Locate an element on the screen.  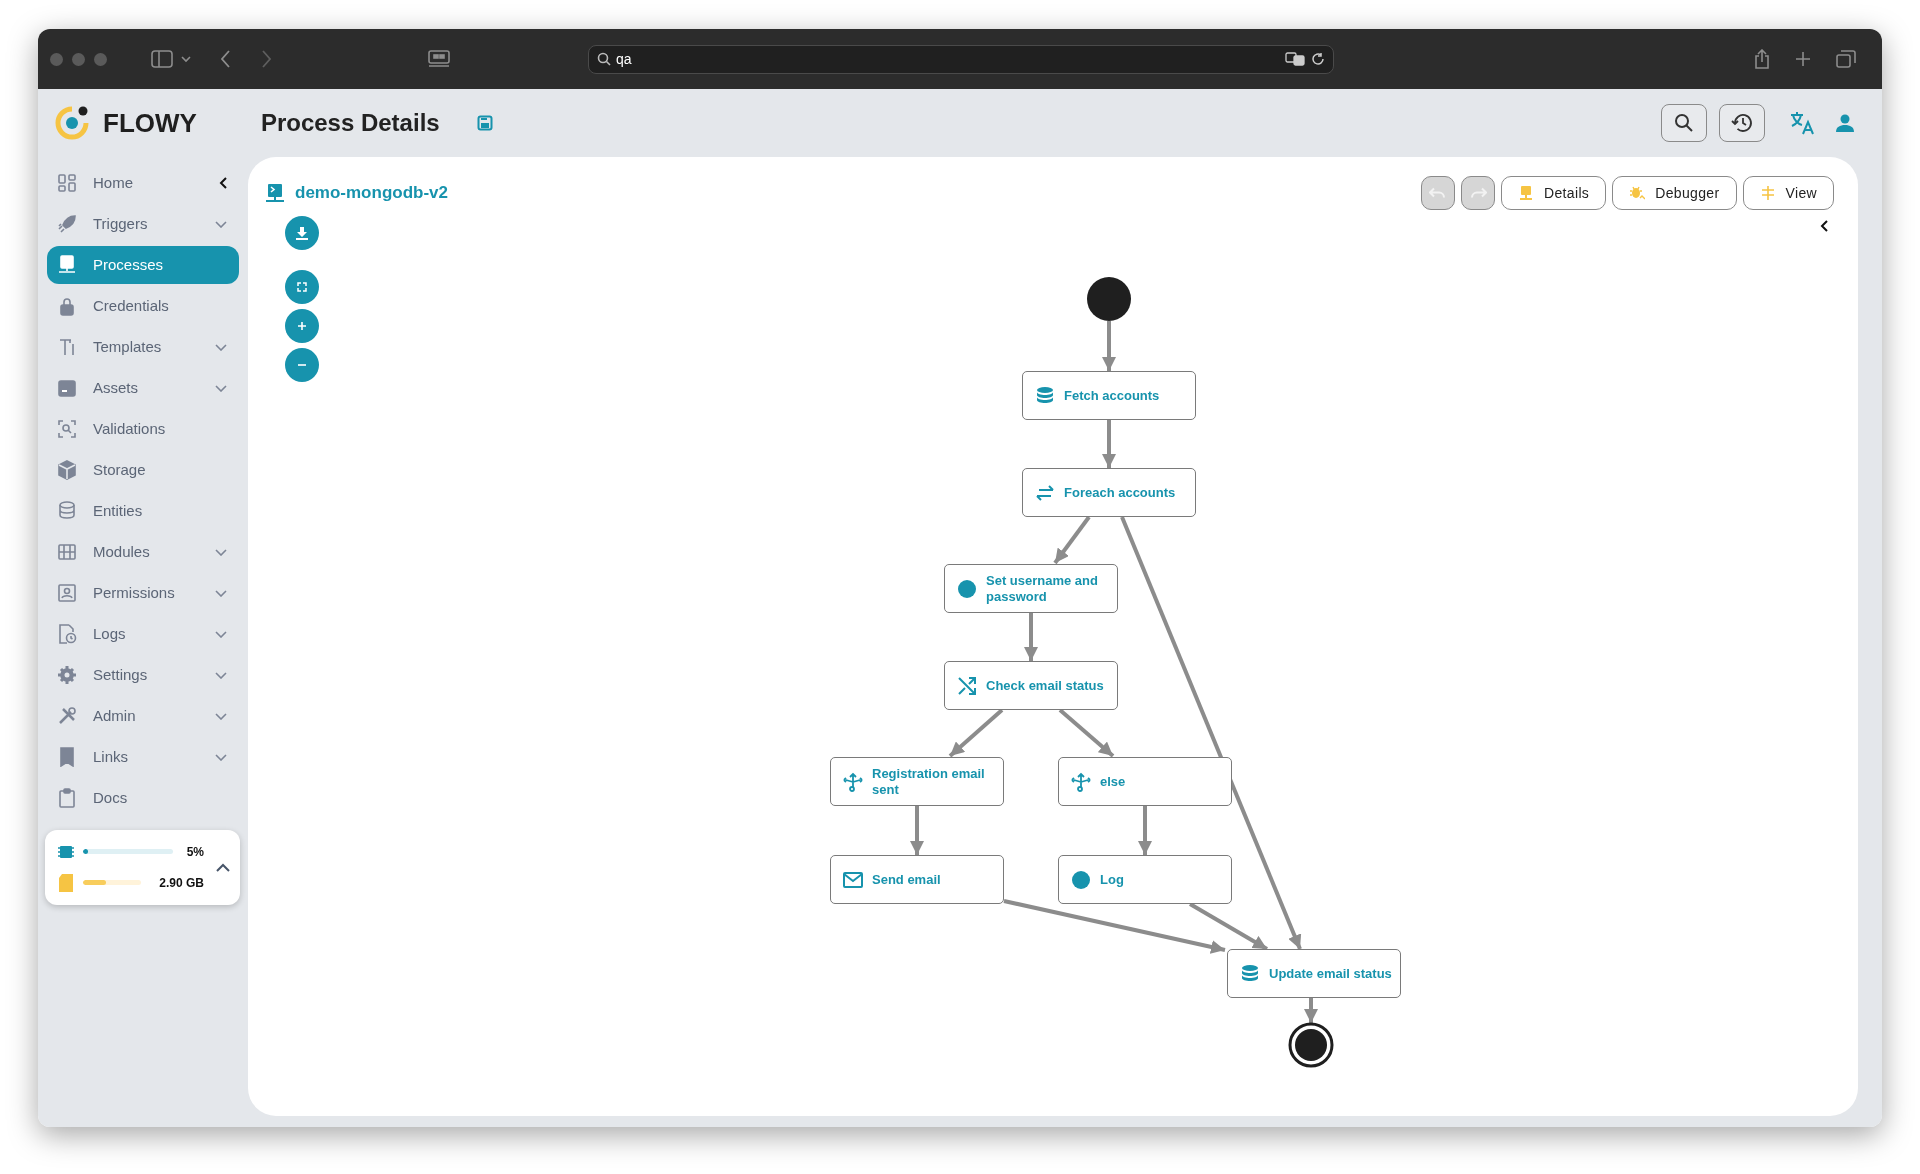
sidebar-item-label: Permissions is located at coordinates (134, 592).